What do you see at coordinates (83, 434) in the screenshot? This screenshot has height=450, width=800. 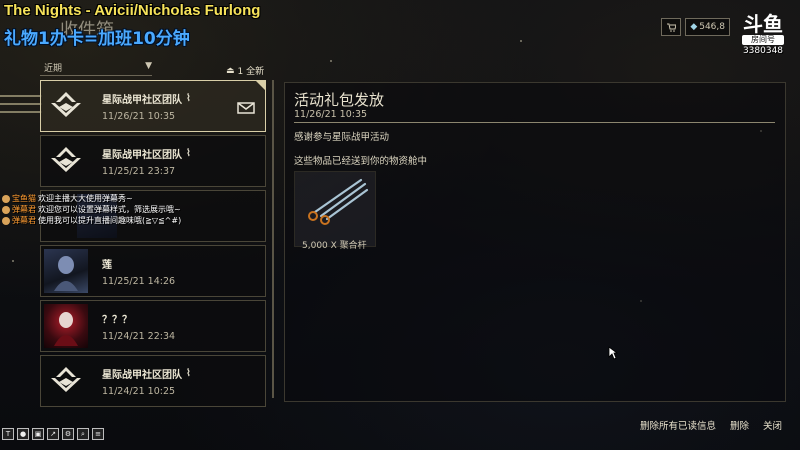 I see `search-icon: ⌕` at bounding box center [83, 434].